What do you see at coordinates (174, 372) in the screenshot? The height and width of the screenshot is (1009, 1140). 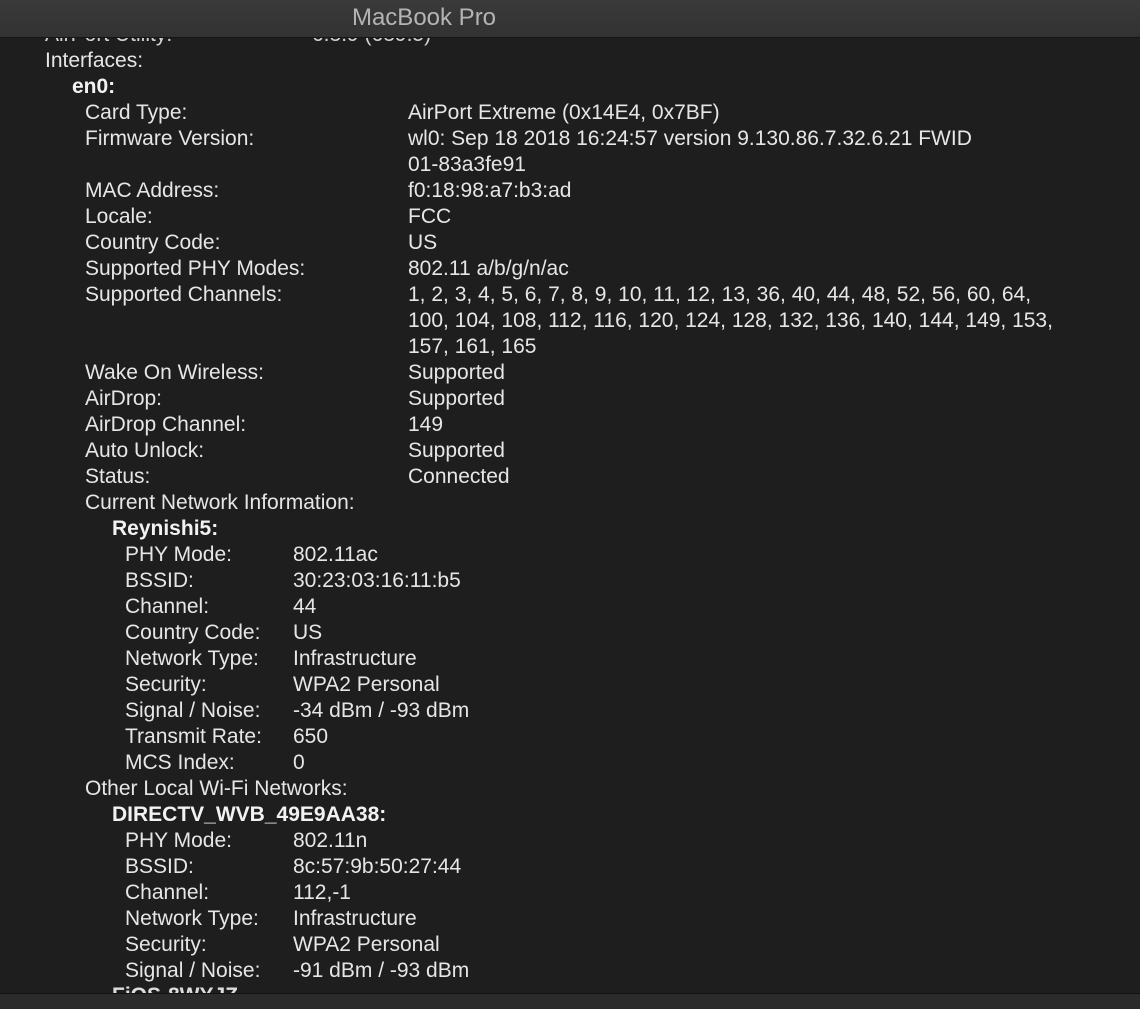 I see `wake-on-wireless-label: Wake On Wireless:` at bounding box center [174, 372].